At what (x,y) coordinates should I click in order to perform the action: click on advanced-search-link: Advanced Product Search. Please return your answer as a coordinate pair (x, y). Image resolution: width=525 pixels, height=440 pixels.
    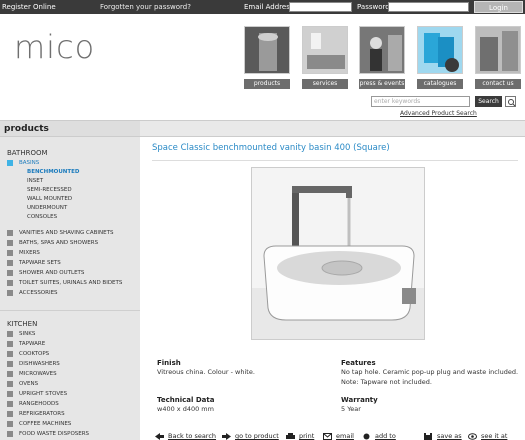
    Looking at the image, I should click on (438, 113).